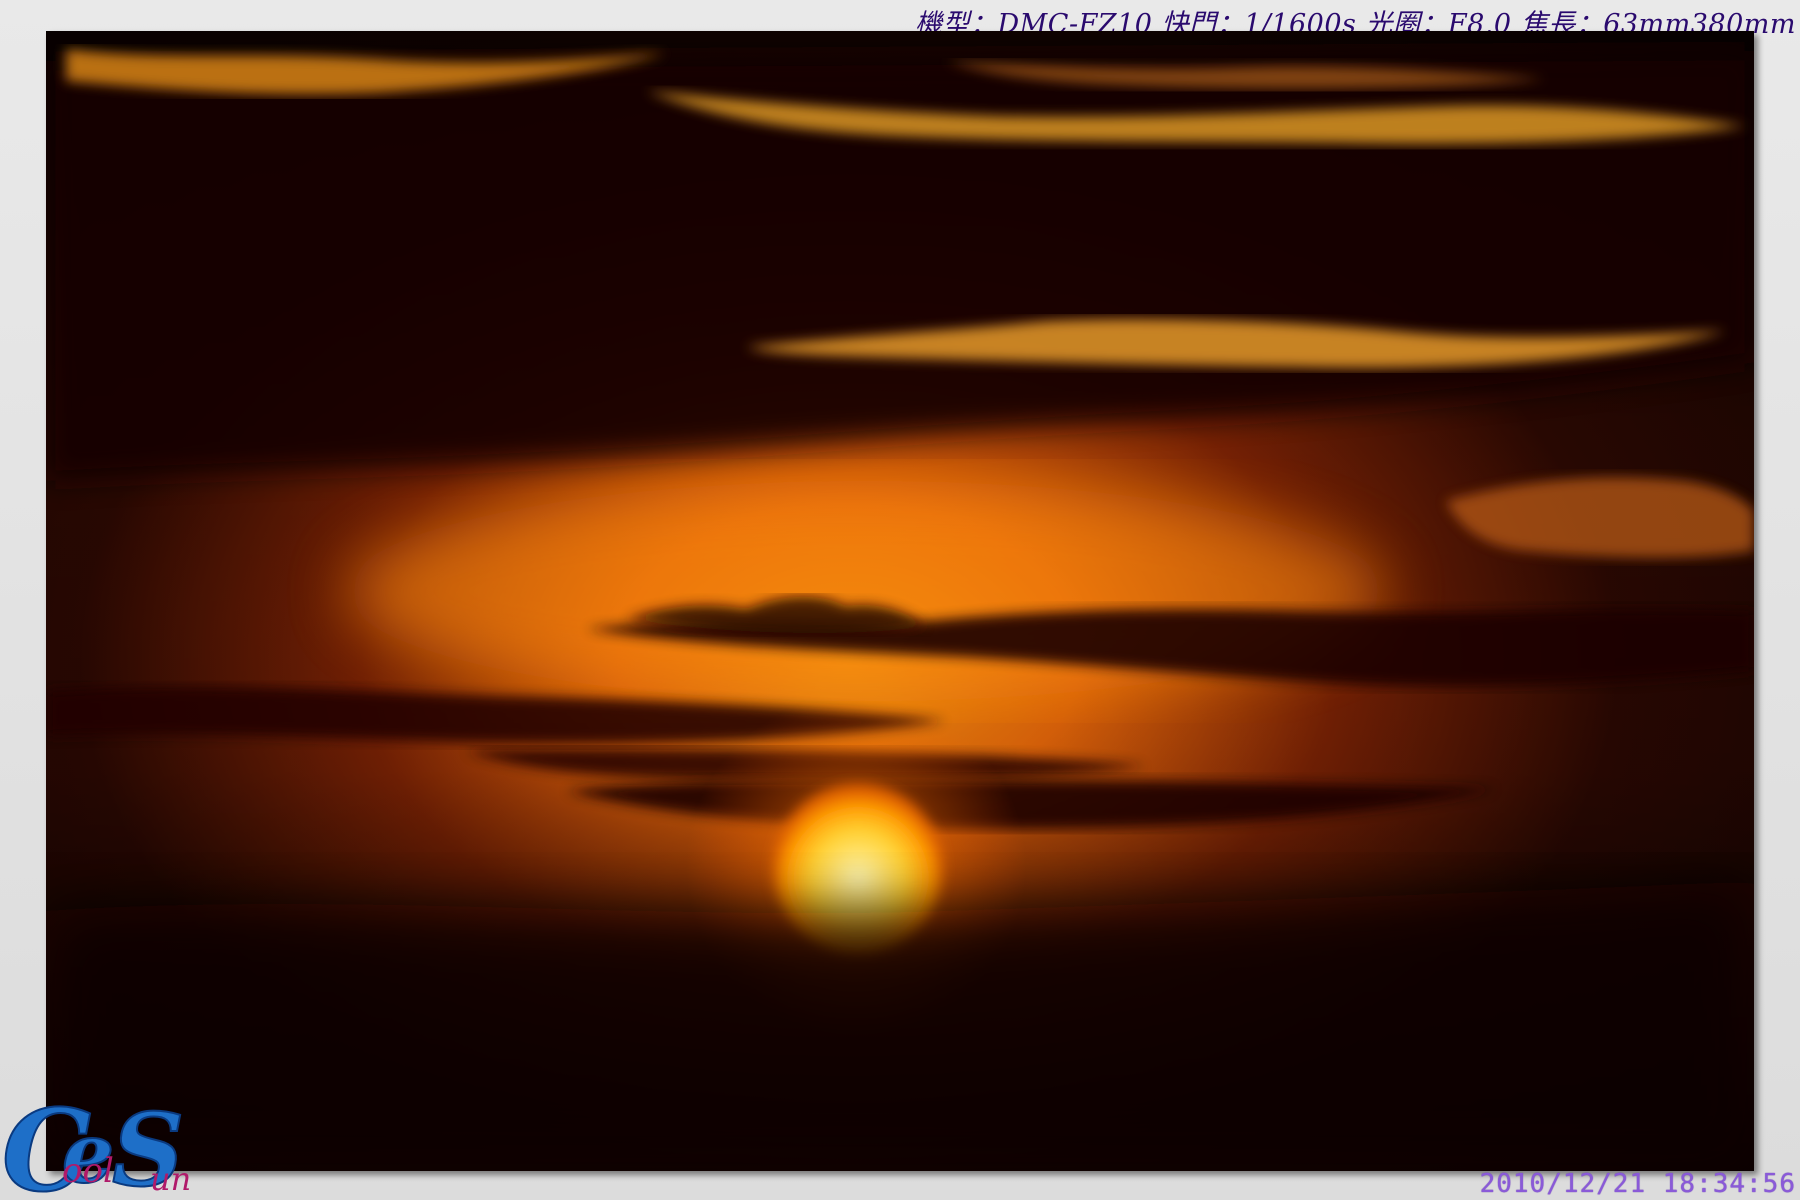  I want to click on coolsun-logo: C e S ool un, so click(96, 1145).